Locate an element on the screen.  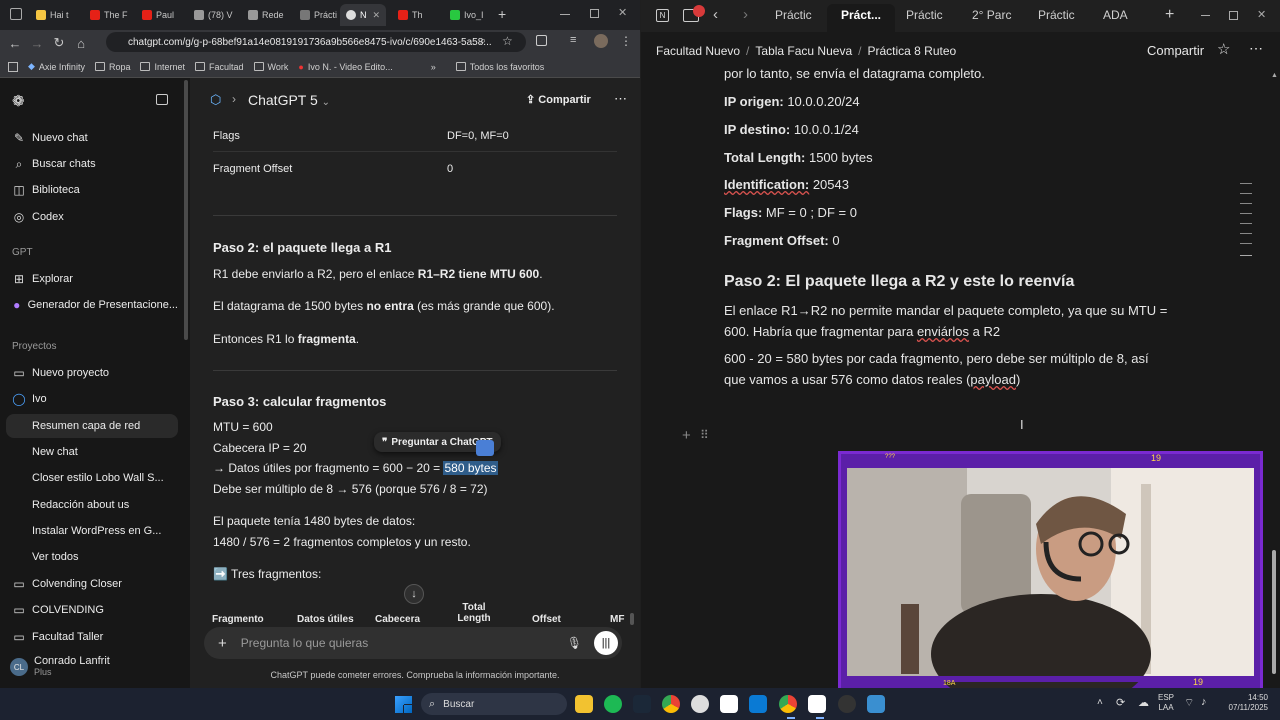
chrome-icon-active is located at coordinates (788, 704).